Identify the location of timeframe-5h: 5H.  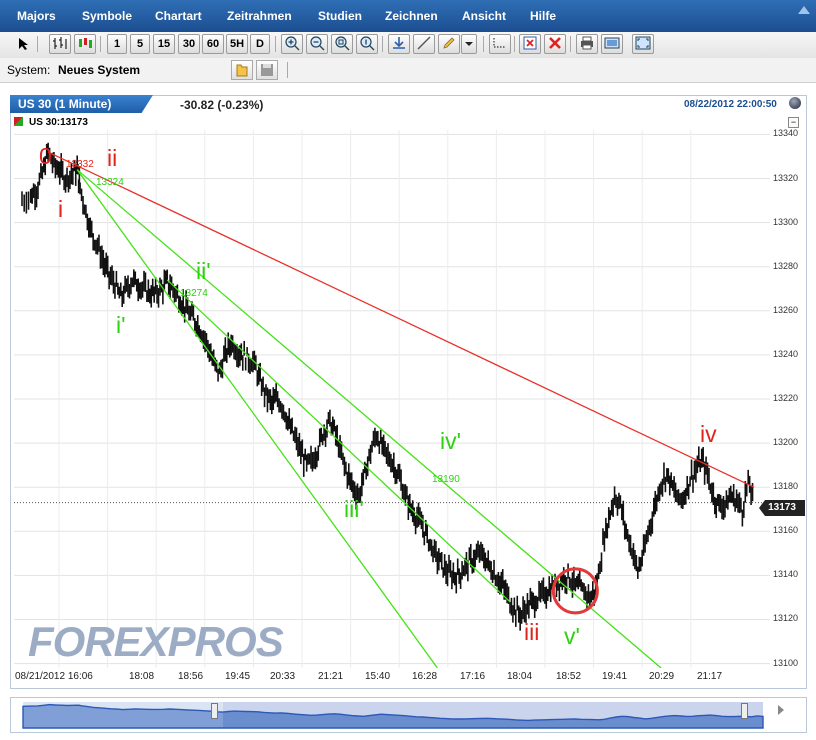
(237, 44).